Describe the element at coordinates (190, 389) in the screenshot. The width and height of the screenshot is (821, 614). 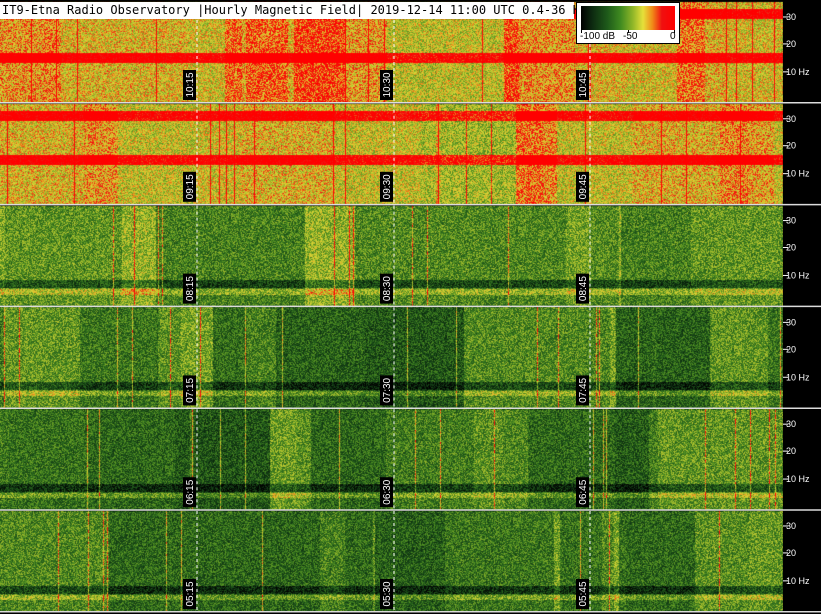
I see `time-label: 07:15` at that location.